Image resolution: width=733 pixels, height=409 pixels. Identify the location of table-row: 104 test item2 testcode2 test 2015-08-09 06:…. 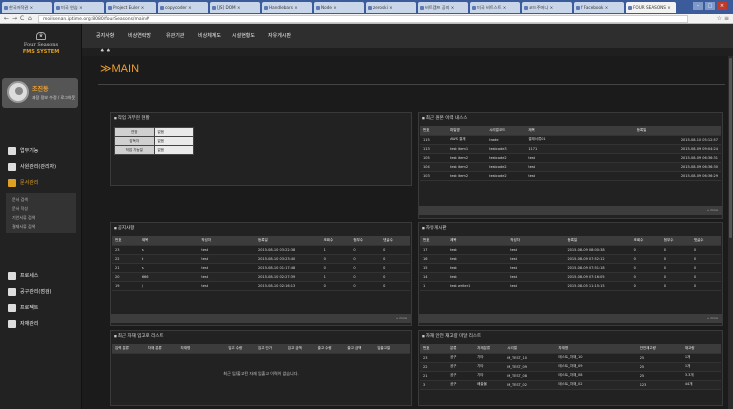
(570, 167).